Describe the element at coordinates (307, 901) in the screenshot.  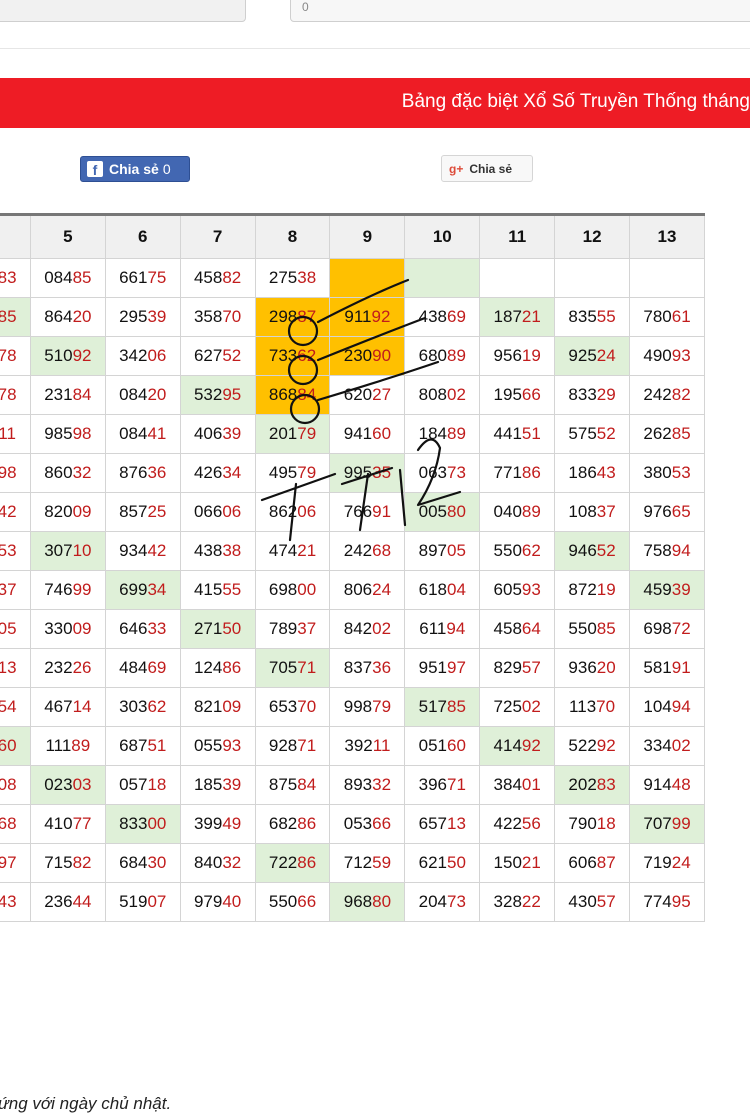
I see `result-tail-digits: 66` at that location.